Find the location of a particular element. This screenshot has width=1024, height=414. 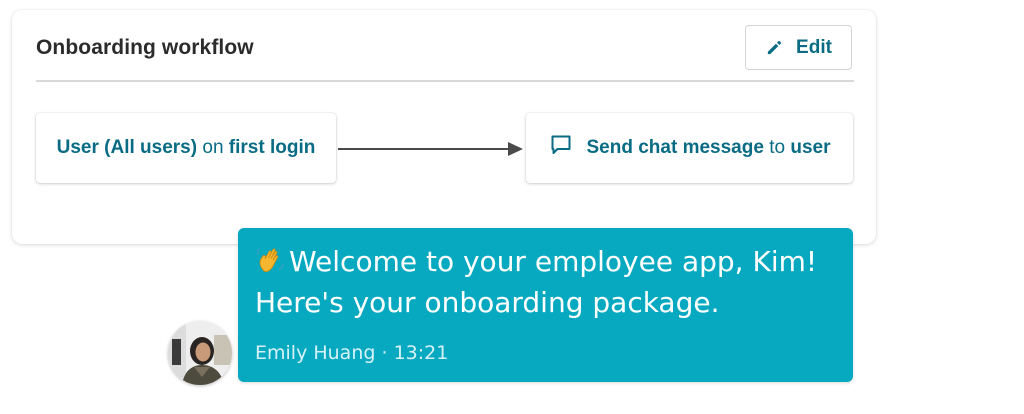

trigger-subject: User (All users) is located at coordinates (127, 147).